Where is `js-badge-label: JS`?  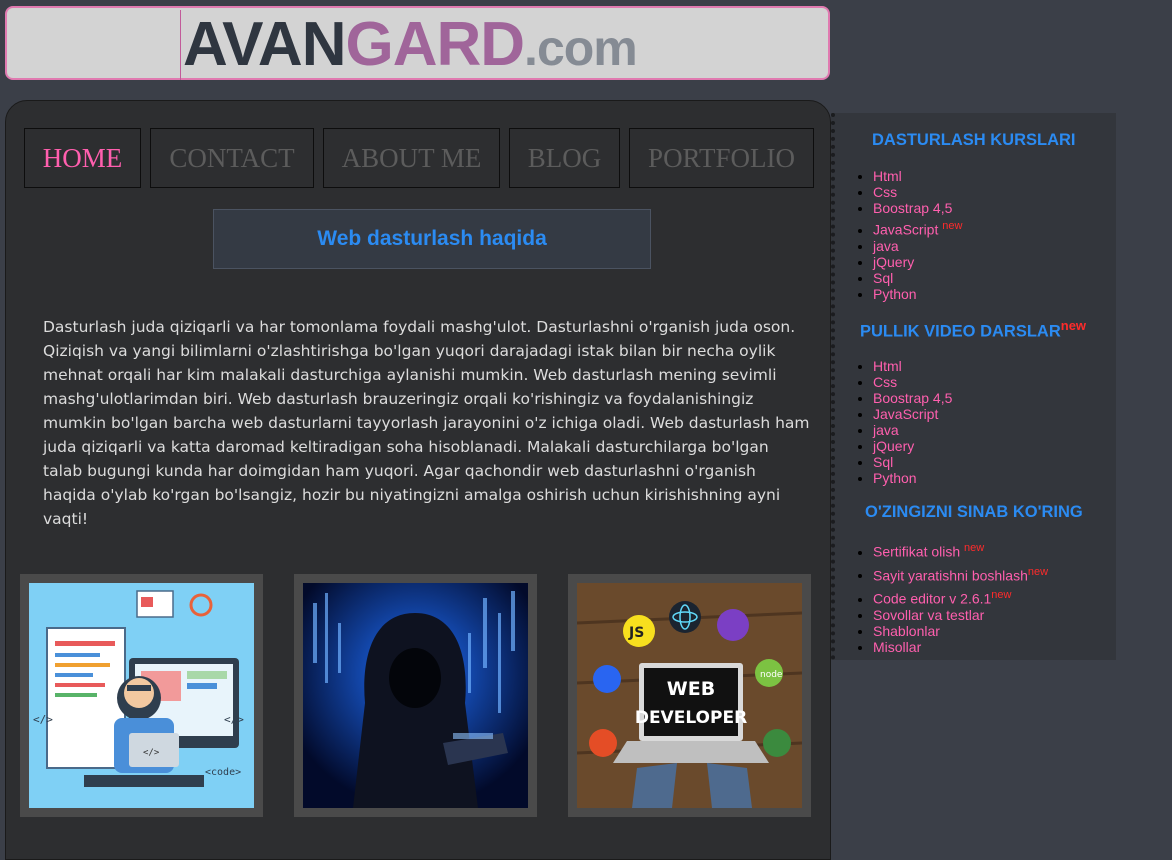
js-badge-label: JS is located at coordinates (636, 633).